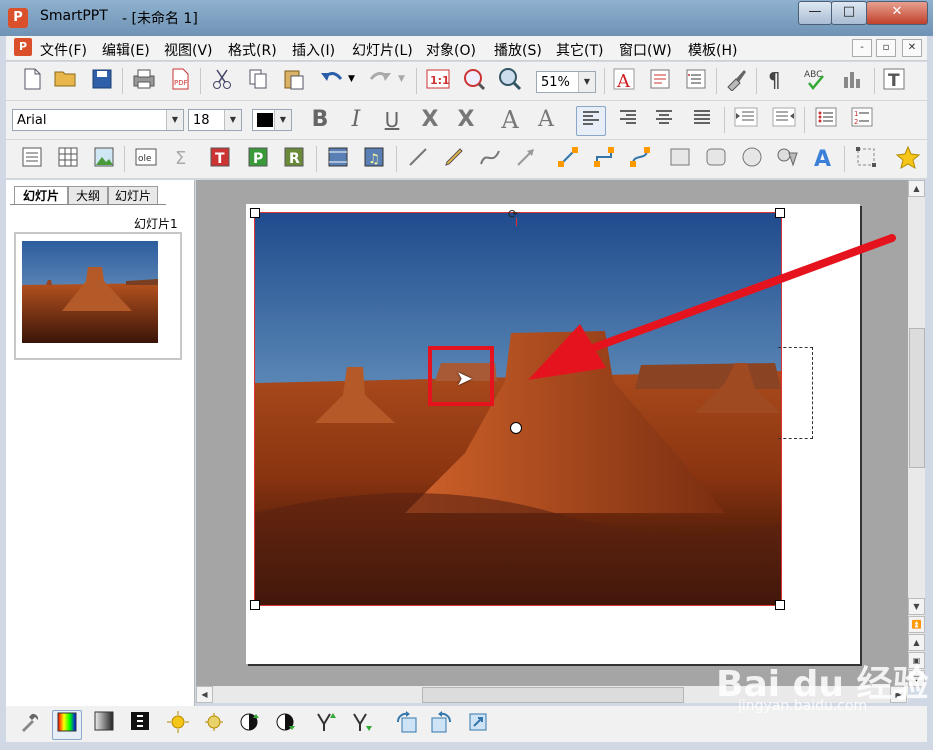 The image size is (933, 750). What do you see at coordinates (66, 81) in the screenshot?
I see `open-icon` at bounding box center [66, 81].